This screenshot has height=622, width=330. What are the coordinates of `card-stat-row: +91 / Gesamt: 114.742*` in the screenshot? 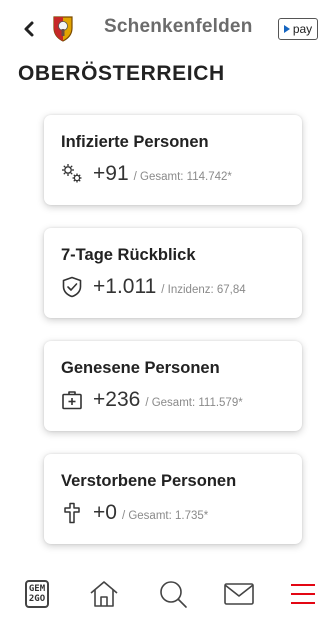 It's located at (146, 174).